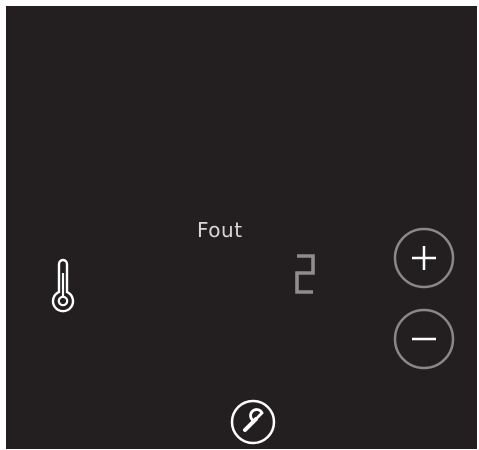 The height and width of the screenshot is (450, 479). I want to click on increase-button, so click(424, 258).